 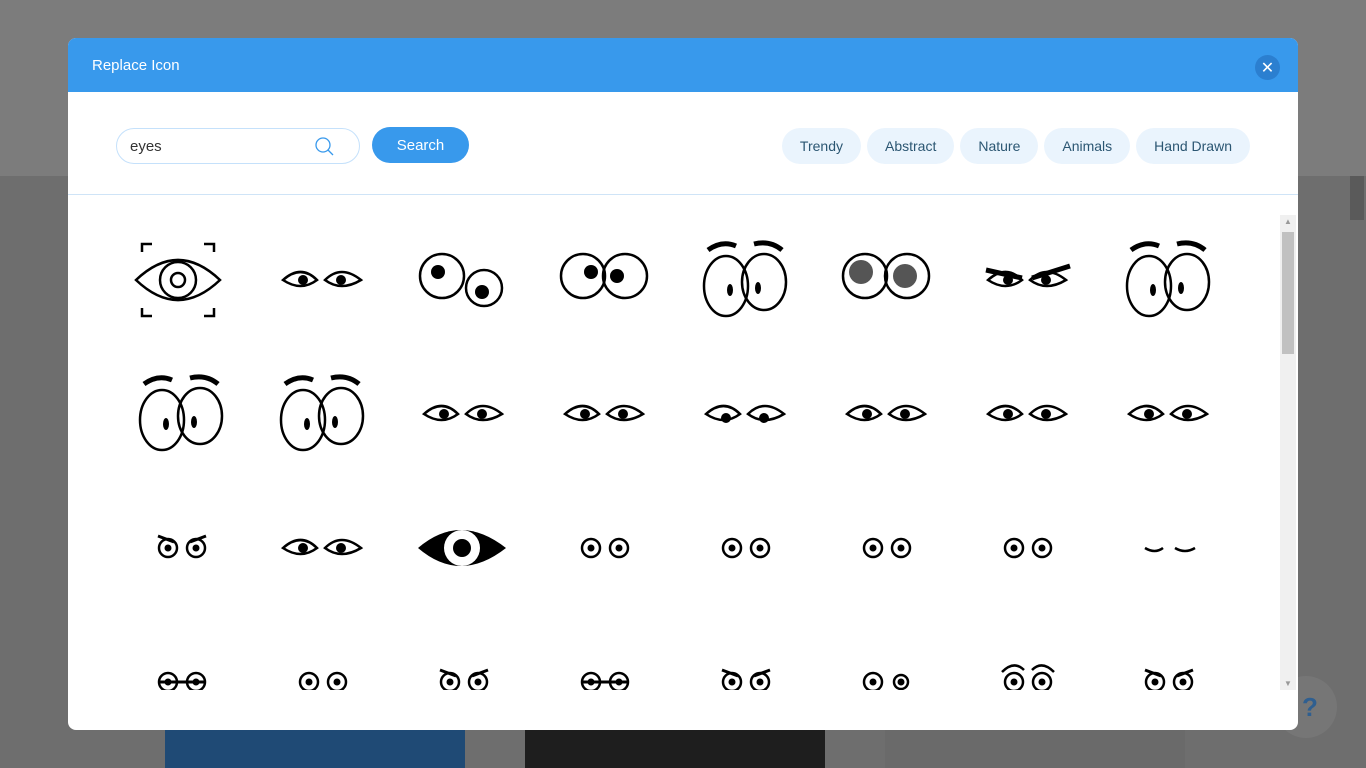 What do you see at coordinates (181, 680) in the screenshot?
I see `sleepy-eyes-icon` at bounding box center [181, 680].